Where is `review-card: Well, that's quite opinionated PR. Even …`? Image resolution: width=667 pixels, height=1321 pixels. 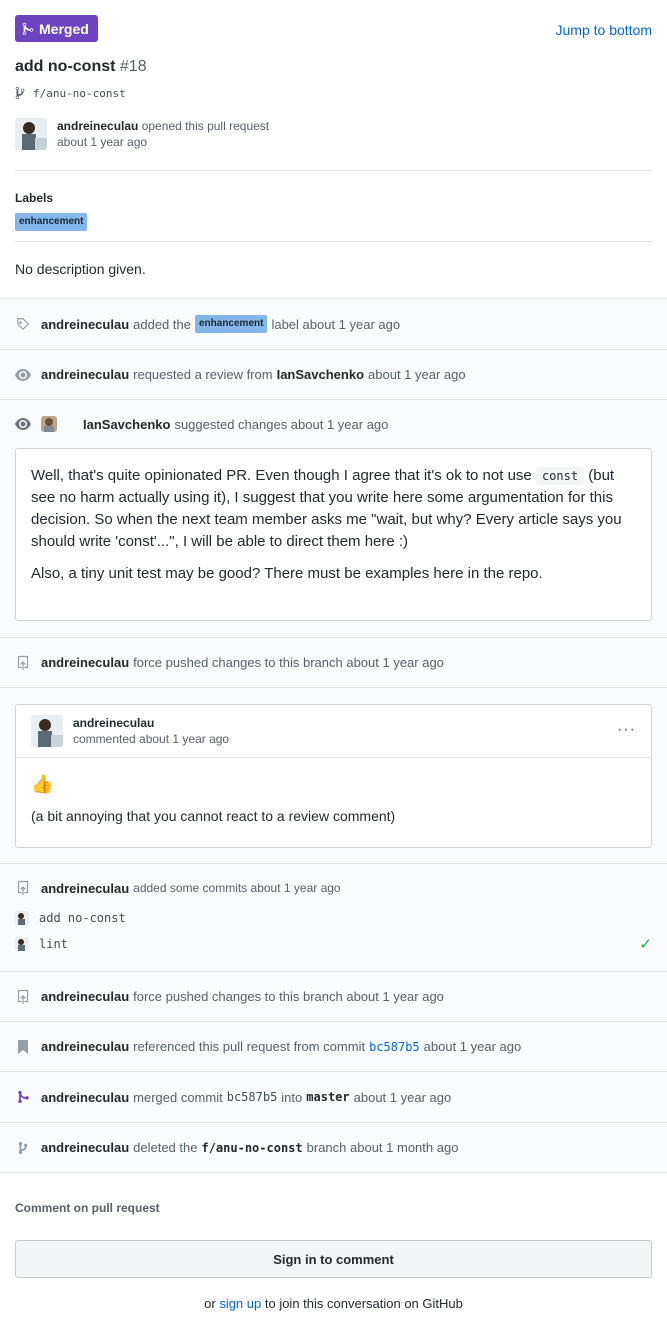 review-card: Well, that's quite opinionated PR. Even … is located at coordinates (333, 534).